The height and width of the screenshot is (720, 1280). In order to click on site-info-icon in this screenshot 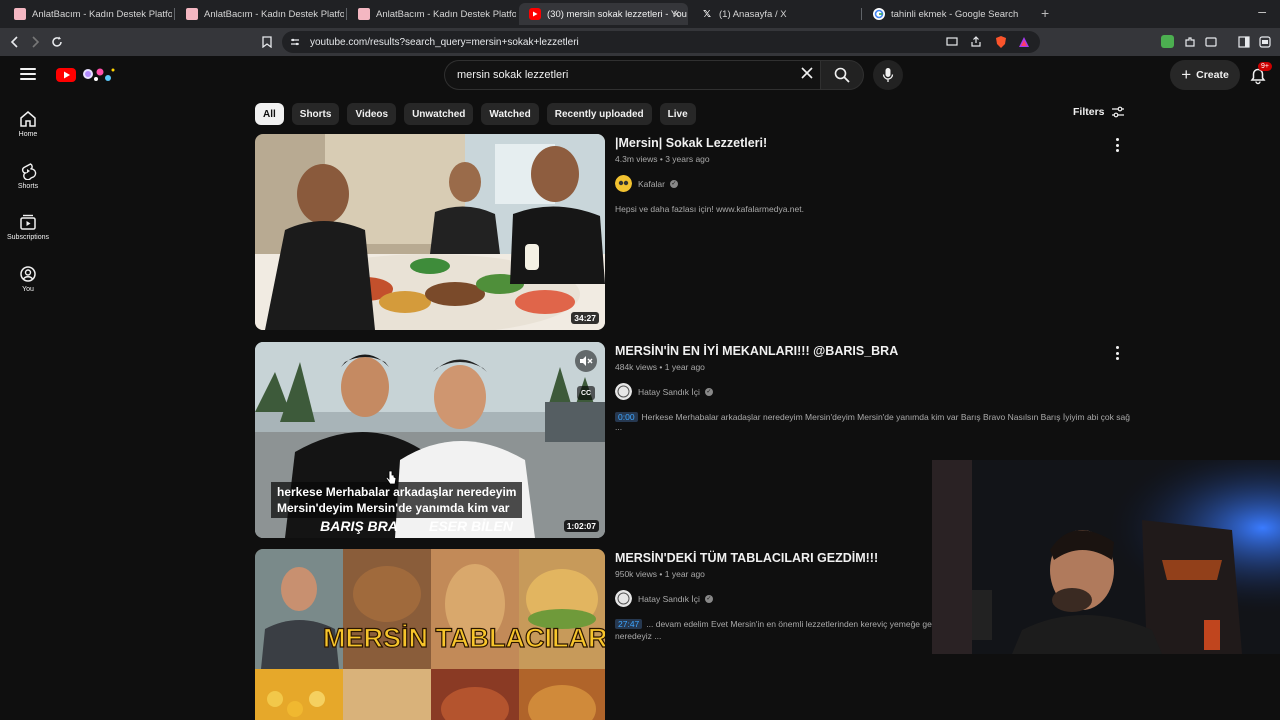, I will do `click(295, 42)`.